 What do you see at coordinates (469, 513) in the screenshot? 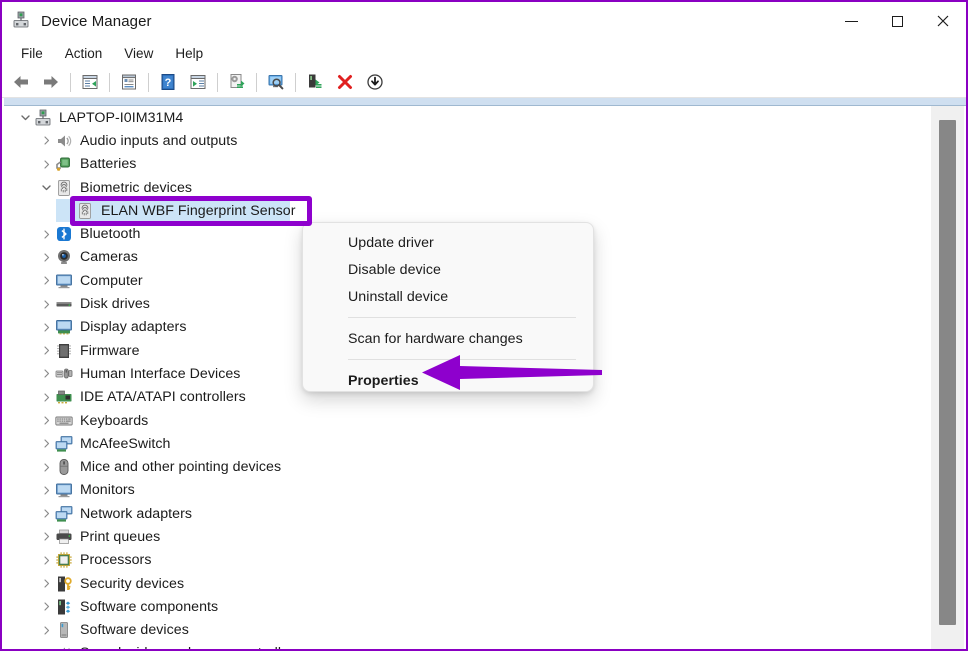
I see `tree-row-network-adapters: Network adapters` at bounding box center [469, 513].